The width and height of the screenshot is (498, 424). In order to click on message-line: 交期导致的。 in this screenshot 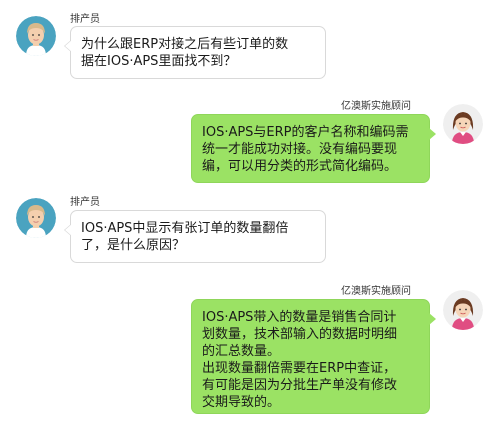, I will do `click(241, 402)`.